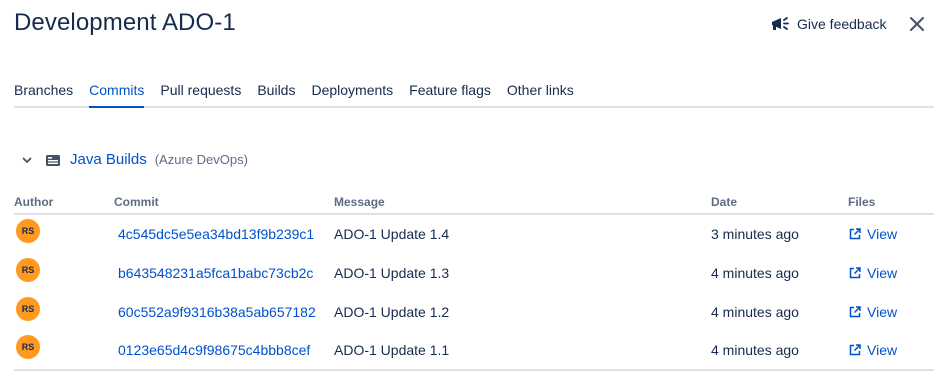 Image resolution: width=938 pixels, height=377 pixels. Describe the element at coordinates (450, 94) in the screenshot. I see `tab-feature-flags: Feature flags` at that location.